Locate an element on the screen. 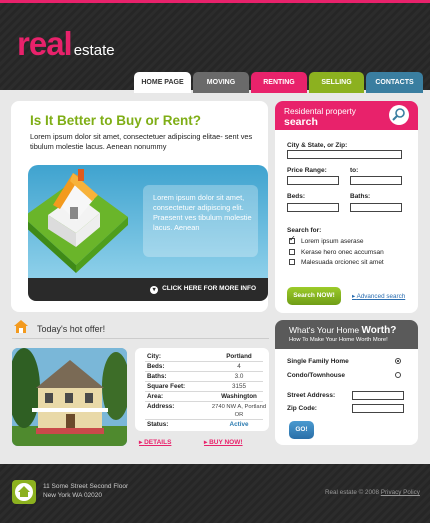 The height and width of the screenshot is (523, 430). search-option-2: Kerase hero onec accumsan is located at coordinates (336, 252).